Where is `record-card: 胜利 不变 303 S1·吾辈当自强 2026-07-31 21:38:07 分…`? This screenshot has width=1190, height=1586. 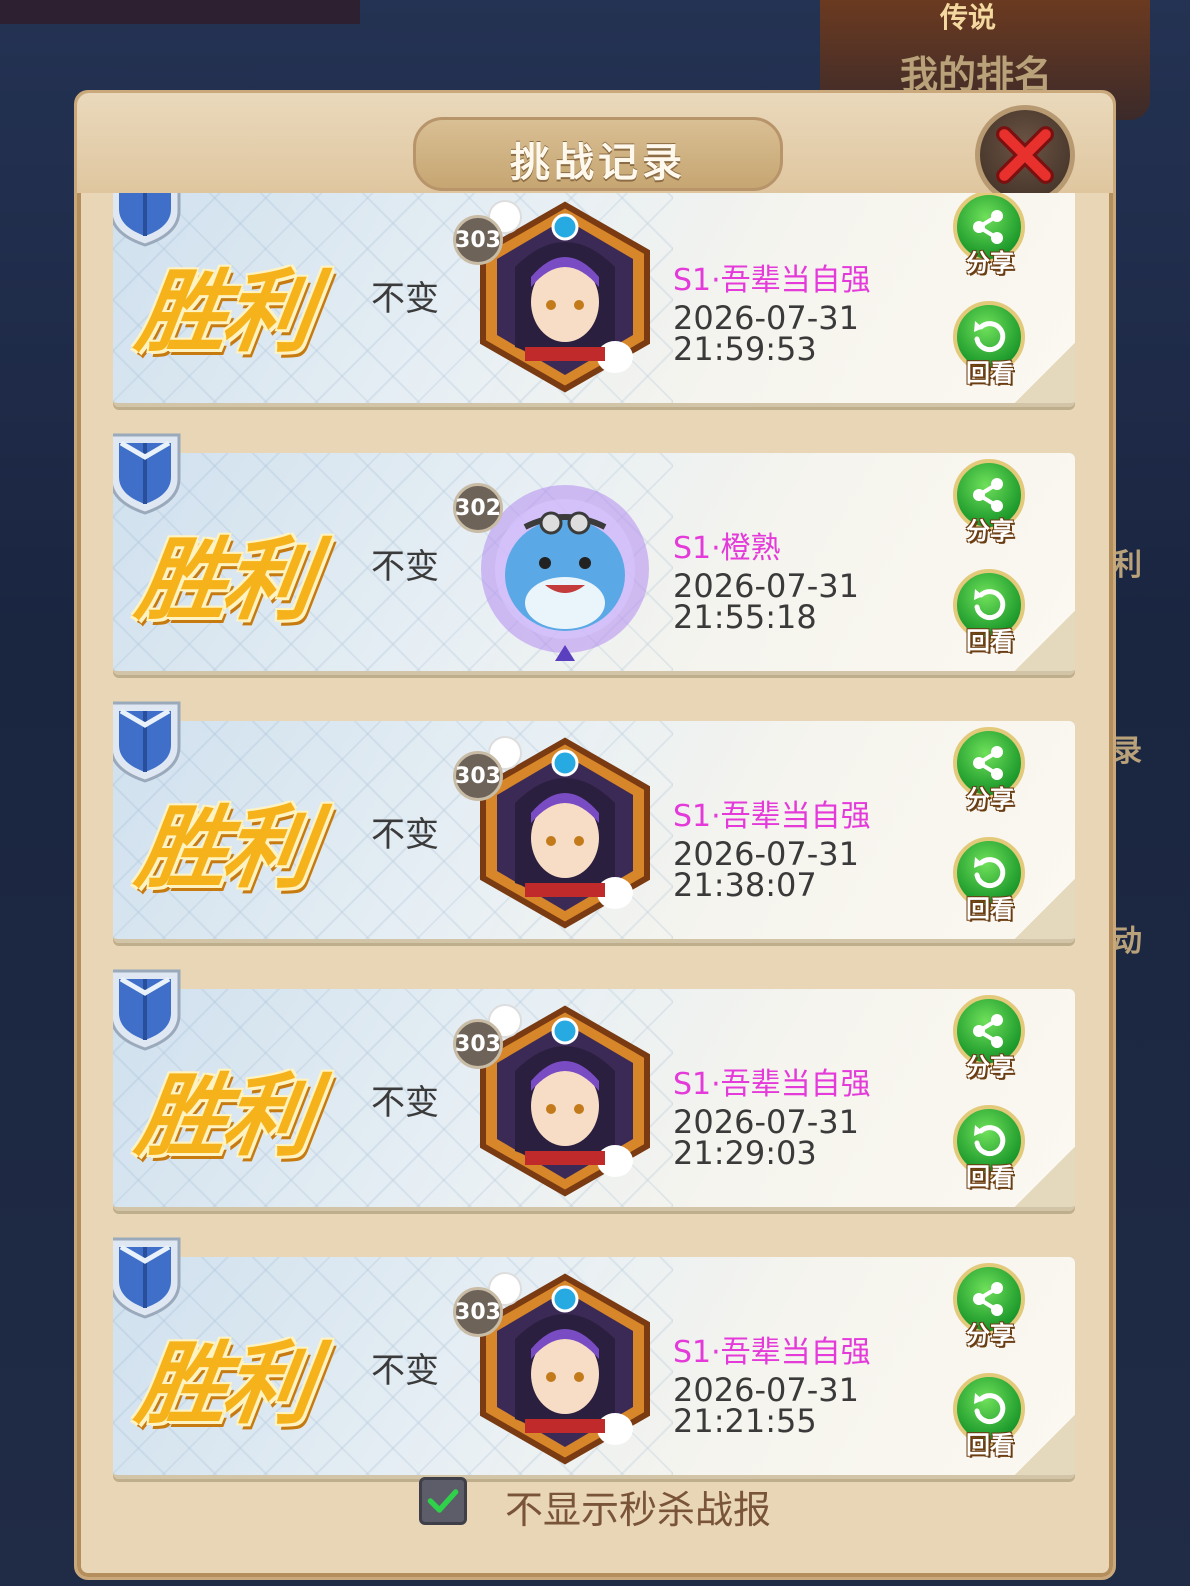
record-card: 胜利 不变 303 S1·吾辈当自强 2026-07-31 21:38:07 分… is located at coordinates (594, 832).